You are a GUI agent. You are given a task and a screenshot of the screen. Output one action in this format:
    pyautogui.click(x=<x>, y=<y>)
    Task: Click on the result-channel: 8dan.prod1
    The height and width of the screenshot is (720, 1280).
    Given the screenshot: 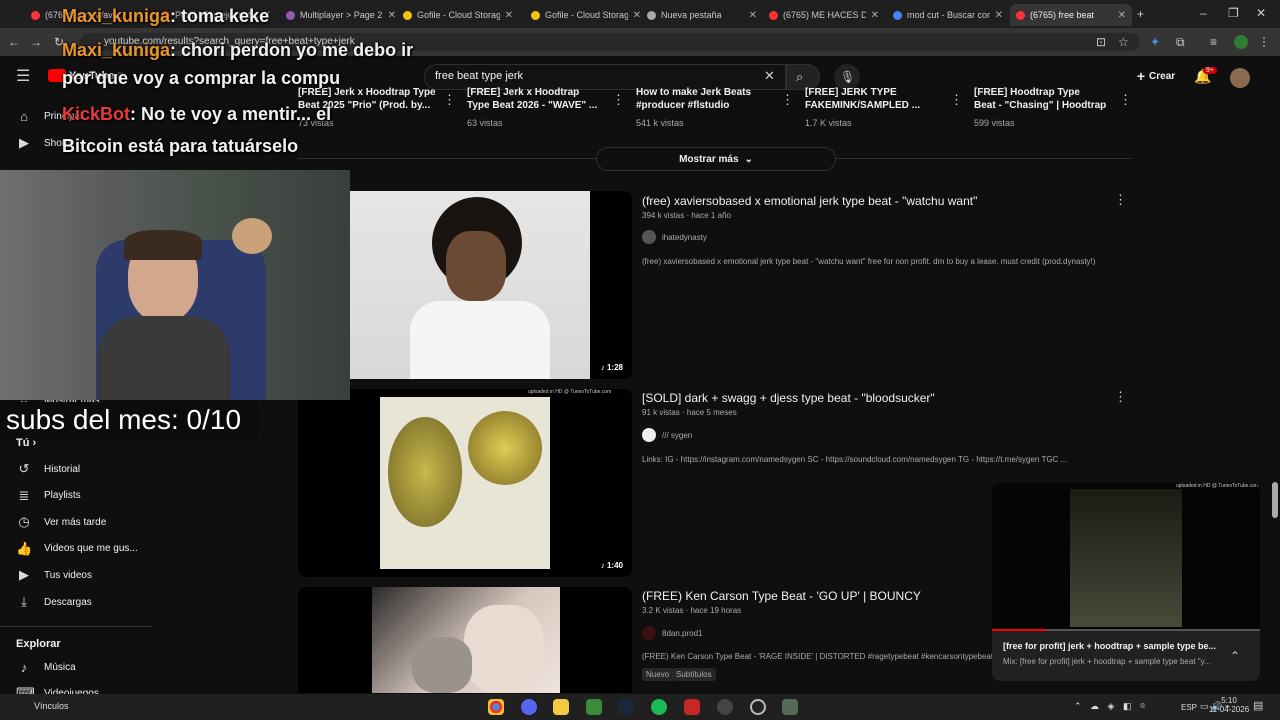 What is the action you would take?
    pyautogui.click(x=672, y=633)
    